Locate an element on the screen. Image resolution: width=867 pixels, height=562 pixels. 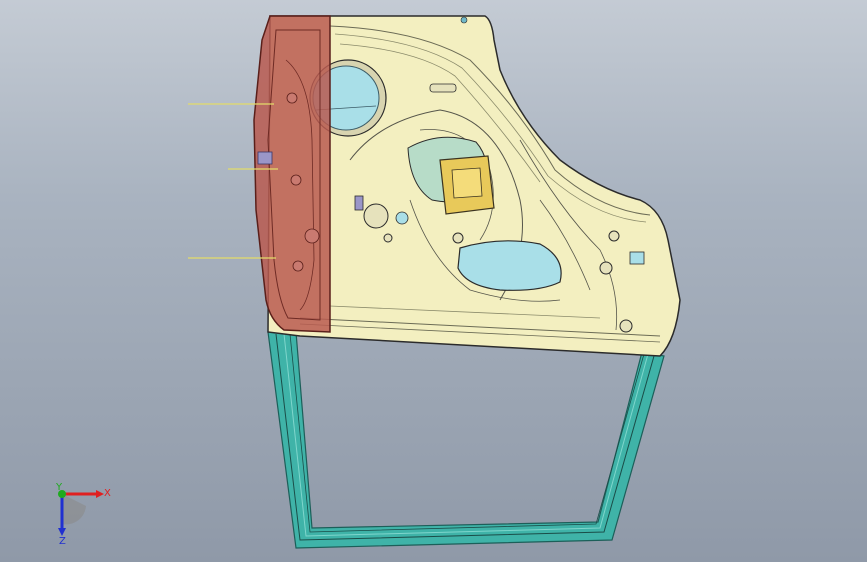
x-axis-arrow is located at coordinates (100, 494).